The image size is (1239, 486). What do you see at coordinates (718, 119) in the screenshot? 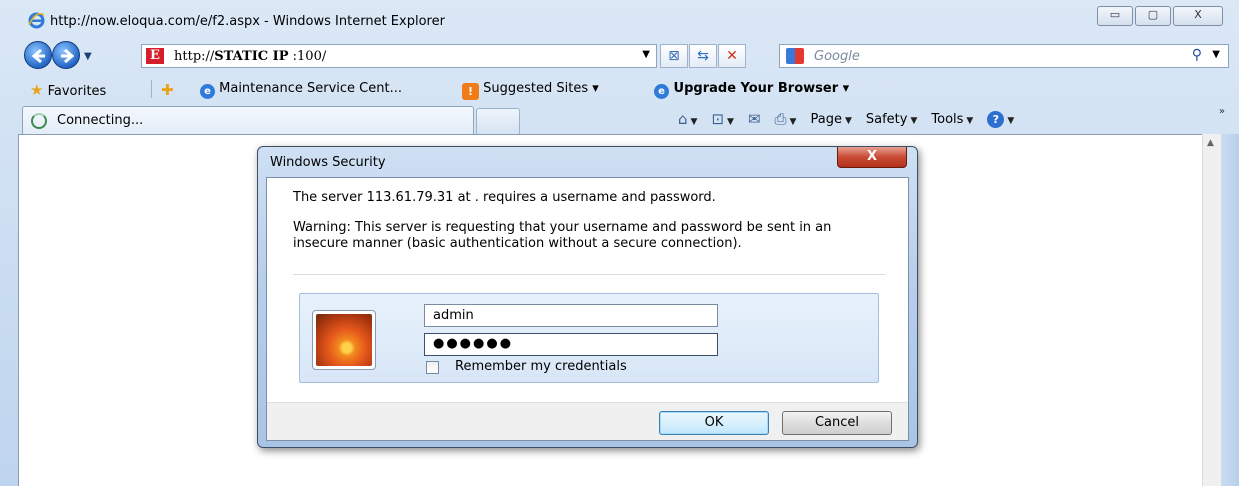
I see `rss-feed-icon: ⊡` at bounding box center [718, 119].